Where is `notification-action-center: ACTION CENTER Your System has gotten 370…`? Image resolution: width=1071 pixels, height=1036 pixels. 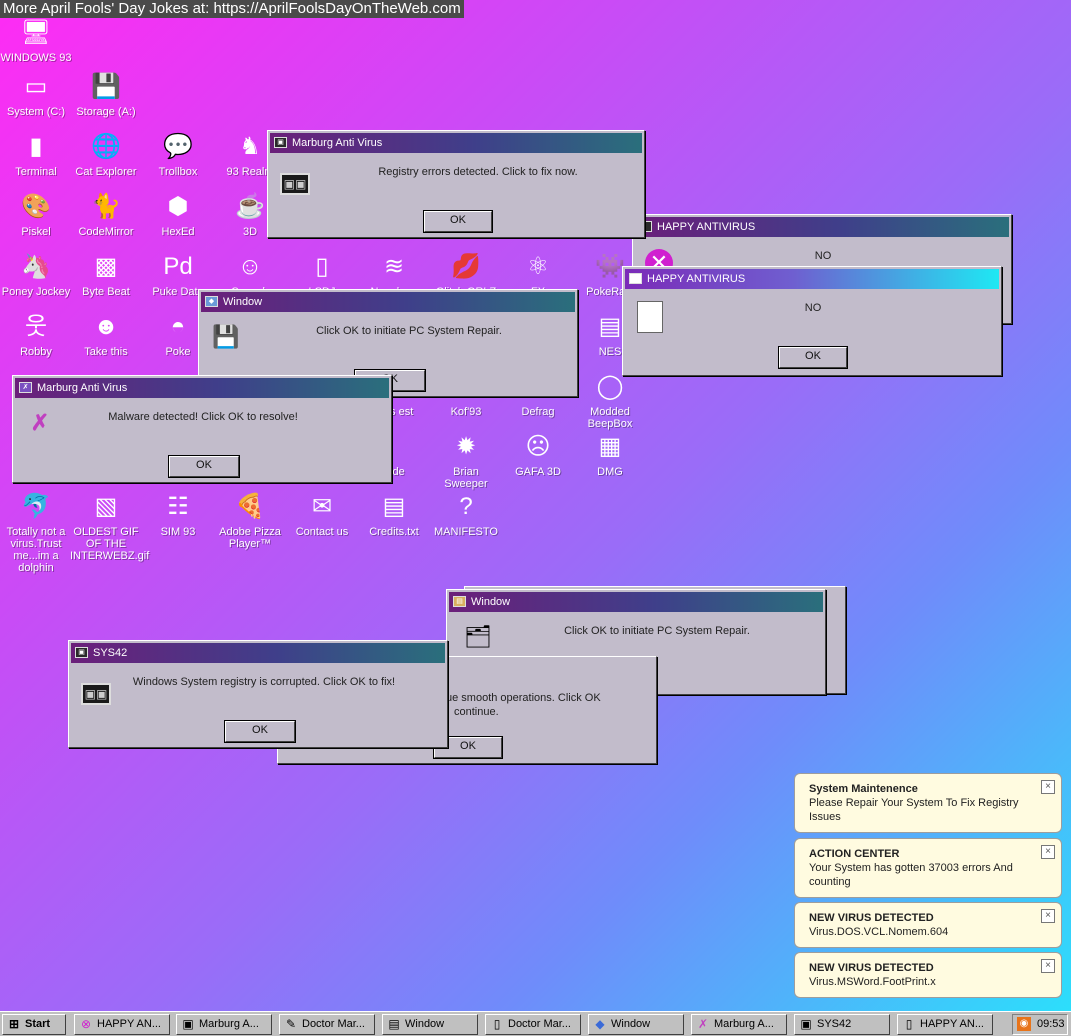 notification-action-center: ACTION CENTER Your System has gotten 370… is located at coordinates (928, 868).